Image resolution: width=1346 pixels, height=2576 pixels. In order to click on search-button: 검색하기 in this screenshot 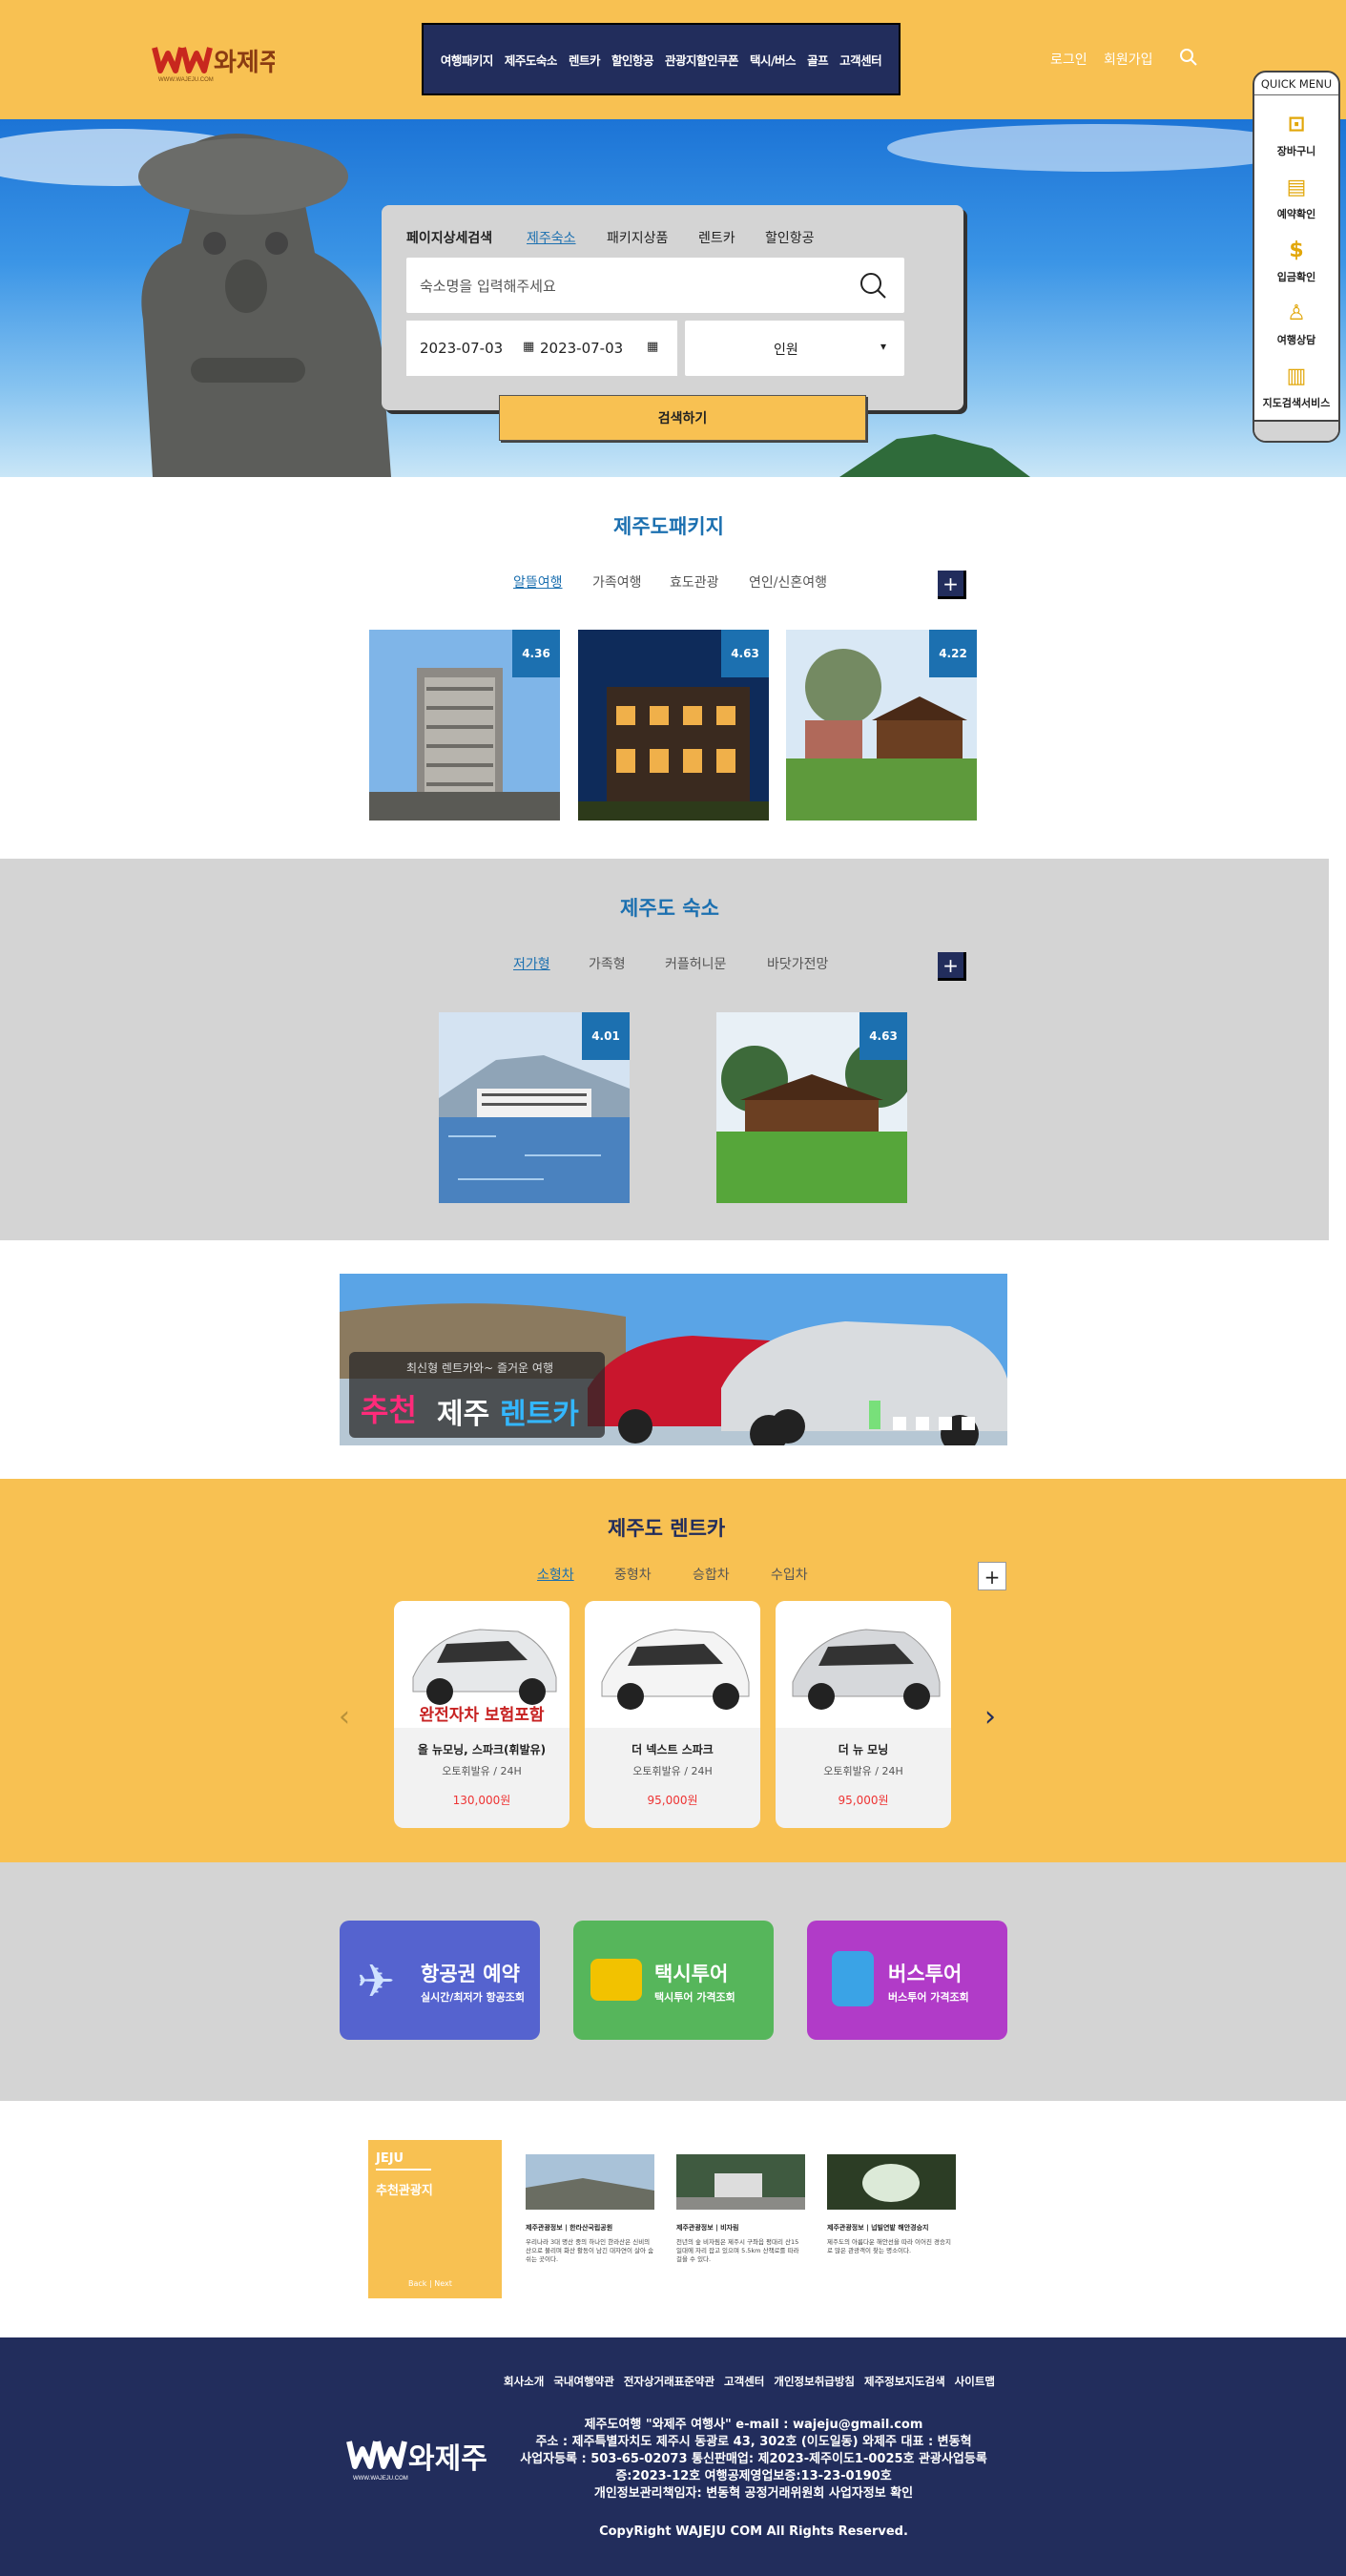, I will do `click(682, 418)`.